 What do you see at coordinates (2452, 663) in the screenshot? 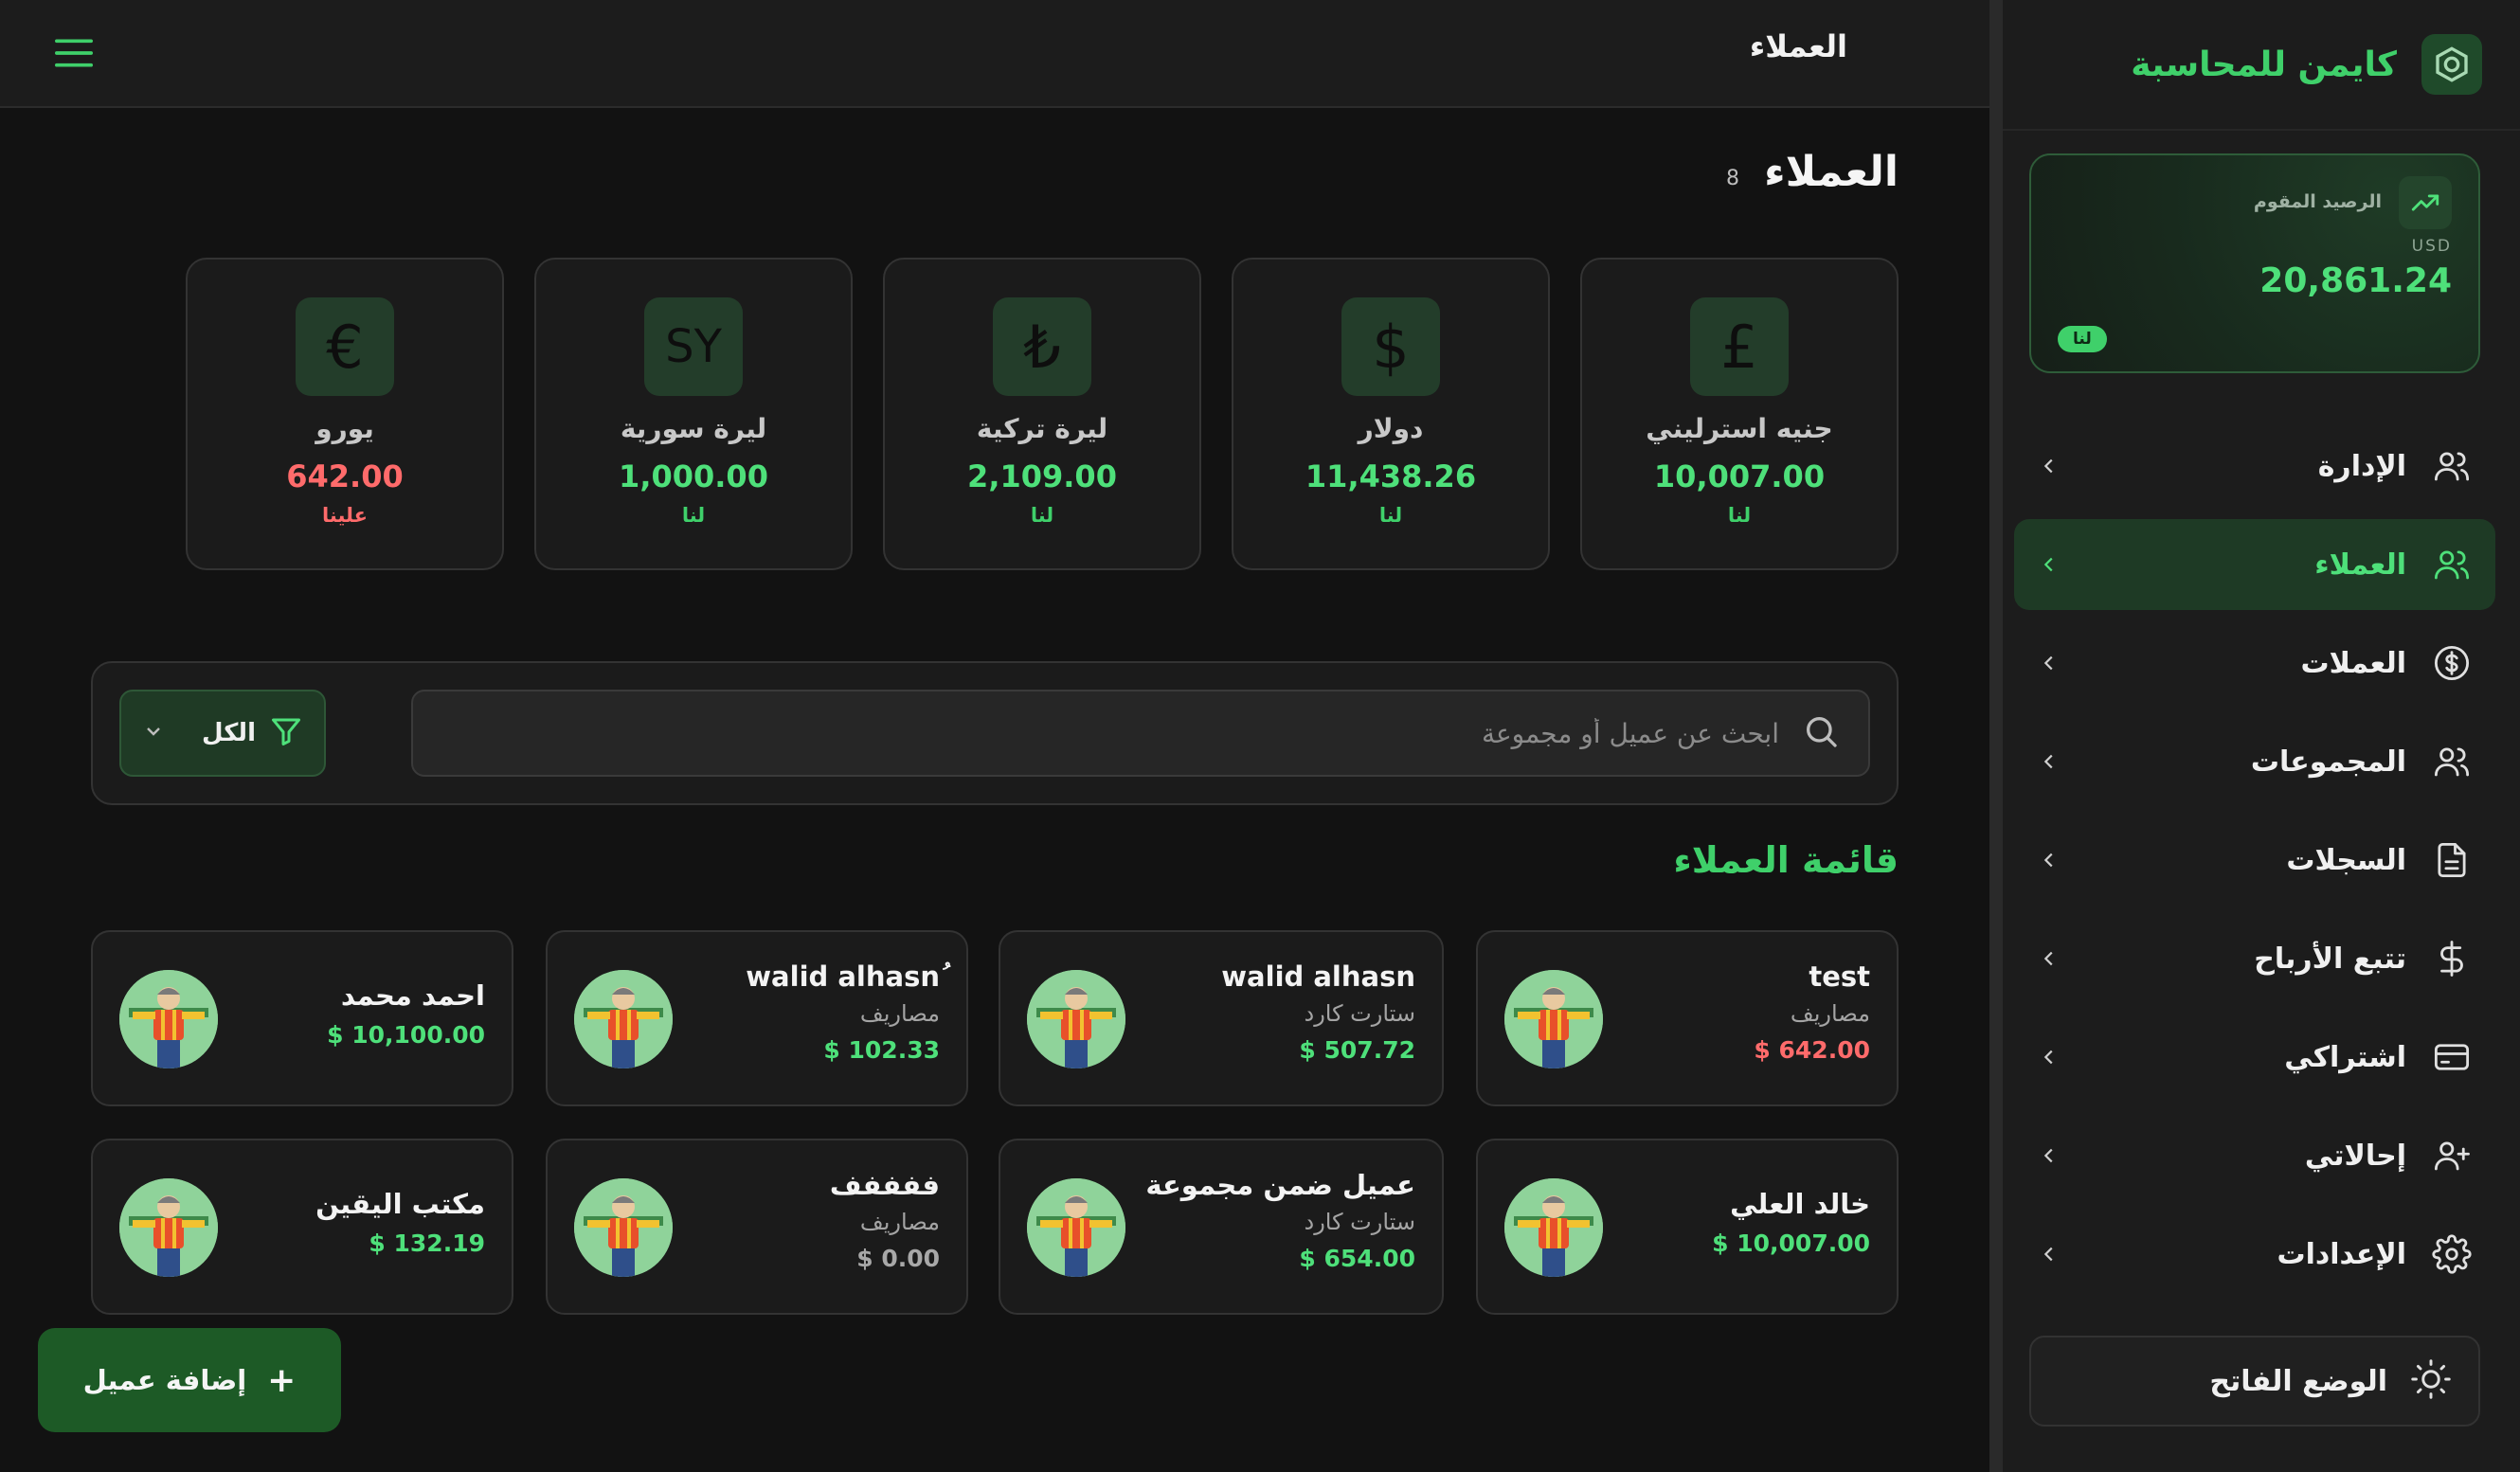
I see `dollar-circle-icon` at bounding box center [2452, 663].